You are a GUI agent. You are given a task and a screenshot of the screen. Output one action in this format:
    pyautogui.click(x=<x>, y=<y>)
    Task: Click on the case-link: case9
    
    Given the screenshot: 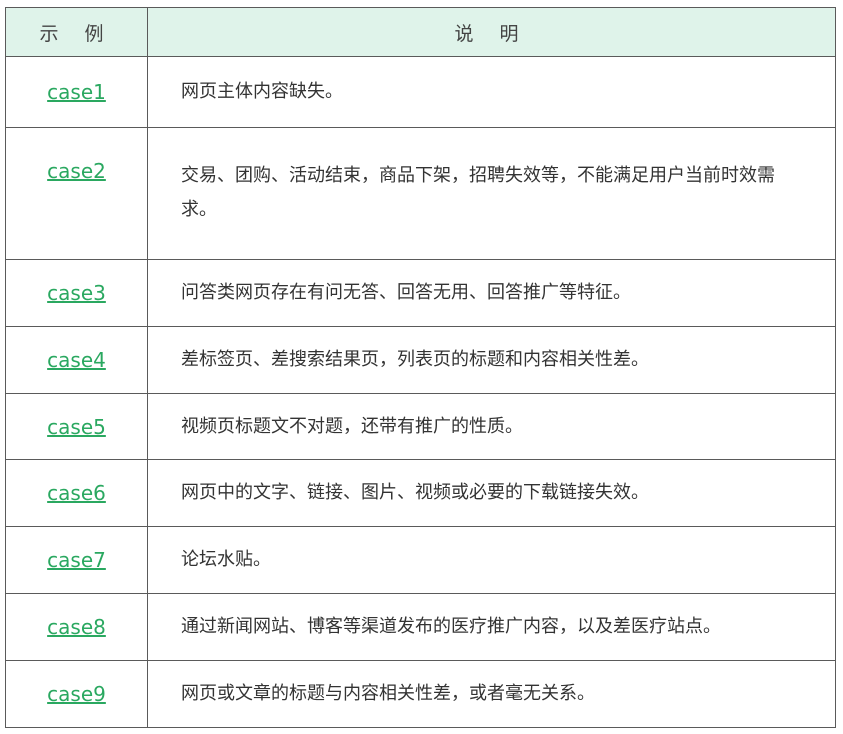 What is the action you would take?
    pyautogui.click(x=76, y=694)
    